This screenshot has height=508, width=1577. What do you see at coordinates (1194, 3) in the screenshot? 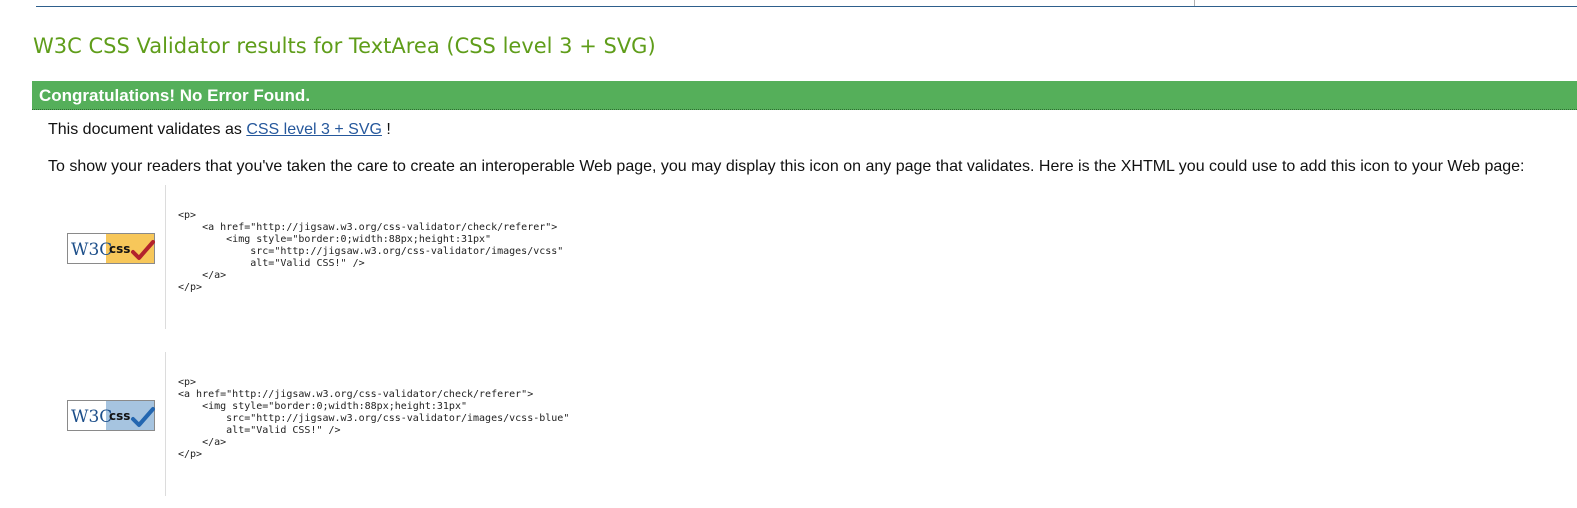
I see `top-divider-tick` at bounding box center [1194, 3].